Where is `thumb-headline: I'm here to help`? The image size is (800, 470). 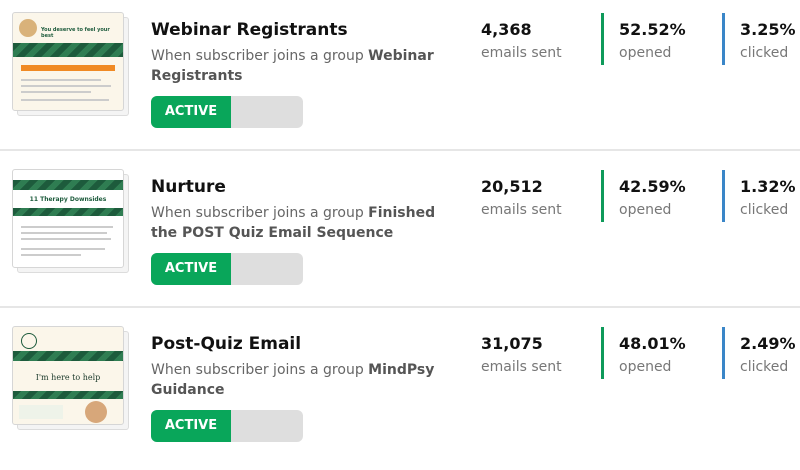 thumb-headline: I'm here to help is located at coordinates (68, 377).